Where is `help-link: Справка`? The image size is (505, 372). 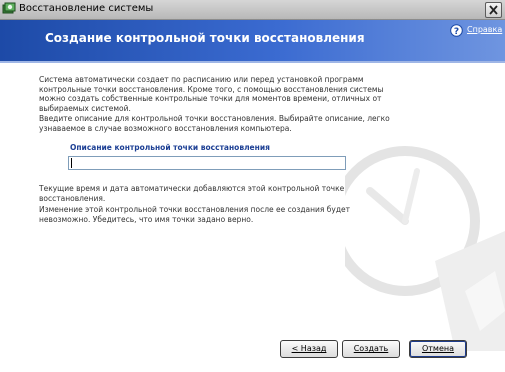 help-link: Справка is located at coordinates (484, 29).